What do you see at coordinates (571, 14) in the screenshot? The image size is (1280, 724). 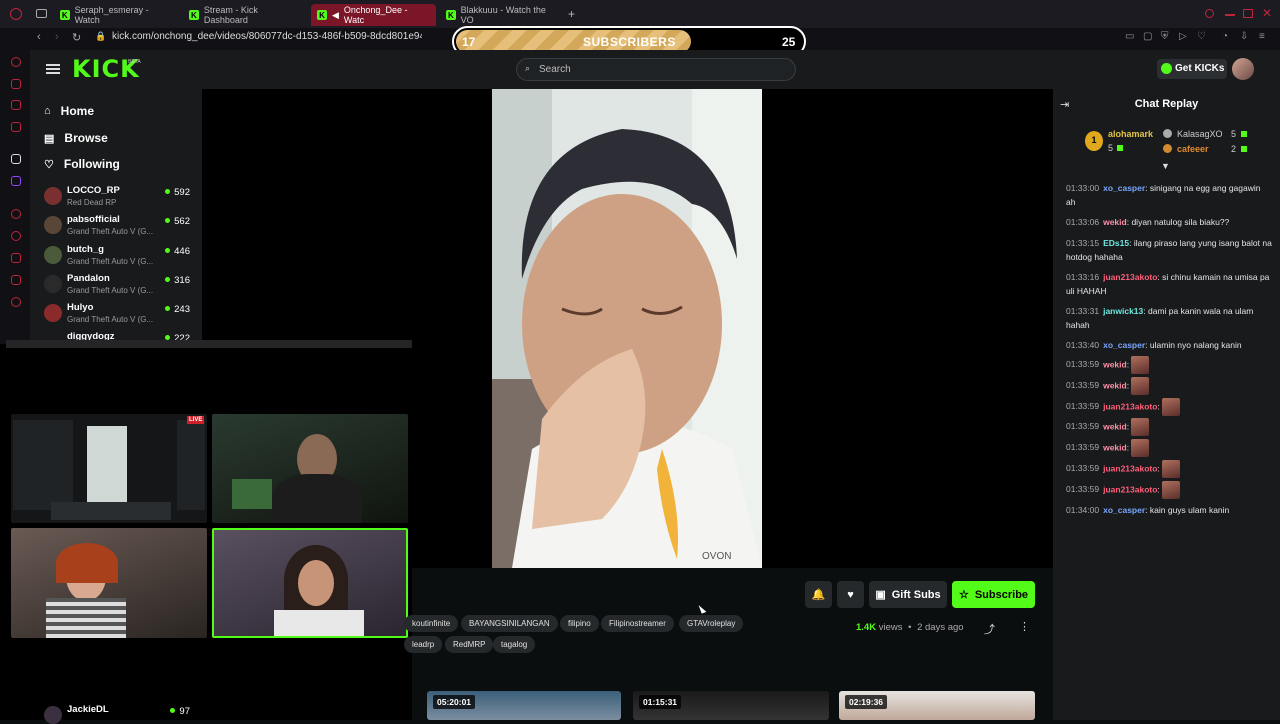 I see `new-tab-button: +` at bounding box center [571, 14].